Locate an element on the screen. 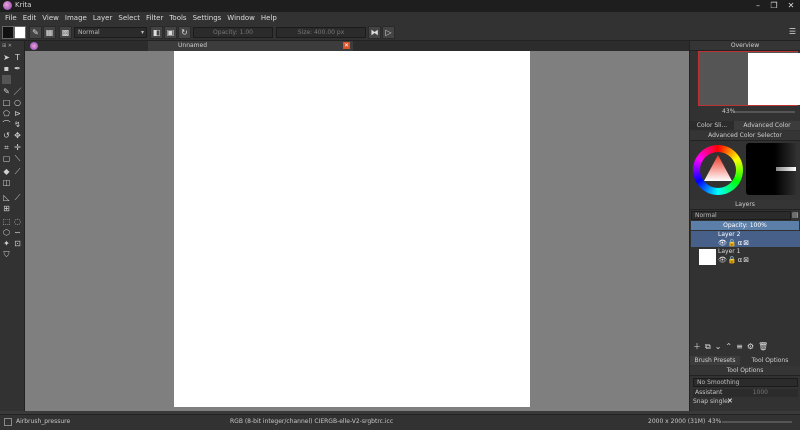  polygon-select-icon: ⬡ is located at coordinates (6, 232).